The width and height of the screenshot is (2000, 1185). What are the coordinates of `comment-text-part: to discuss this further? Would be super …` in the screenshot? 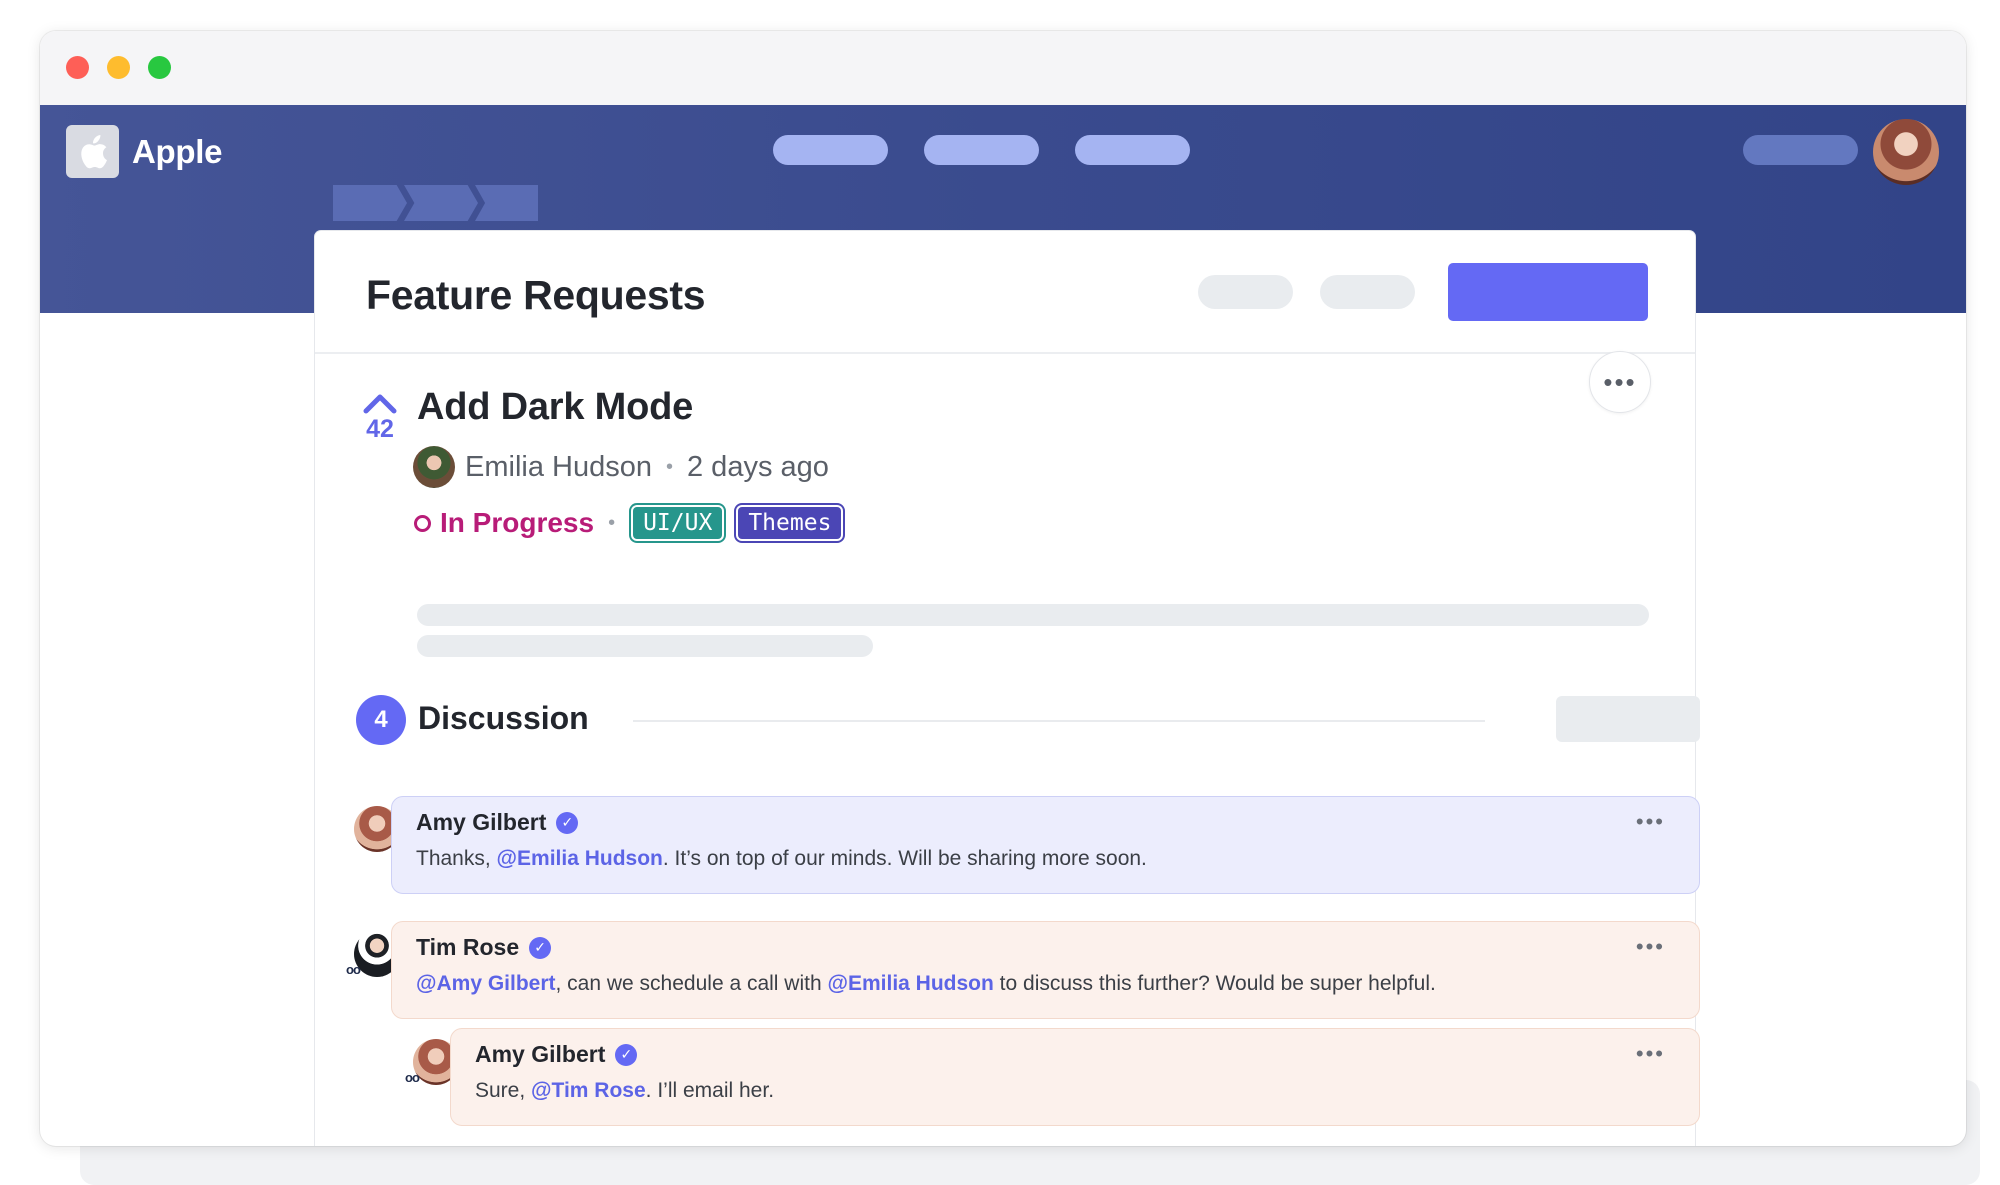 It's located at (1214, 983).